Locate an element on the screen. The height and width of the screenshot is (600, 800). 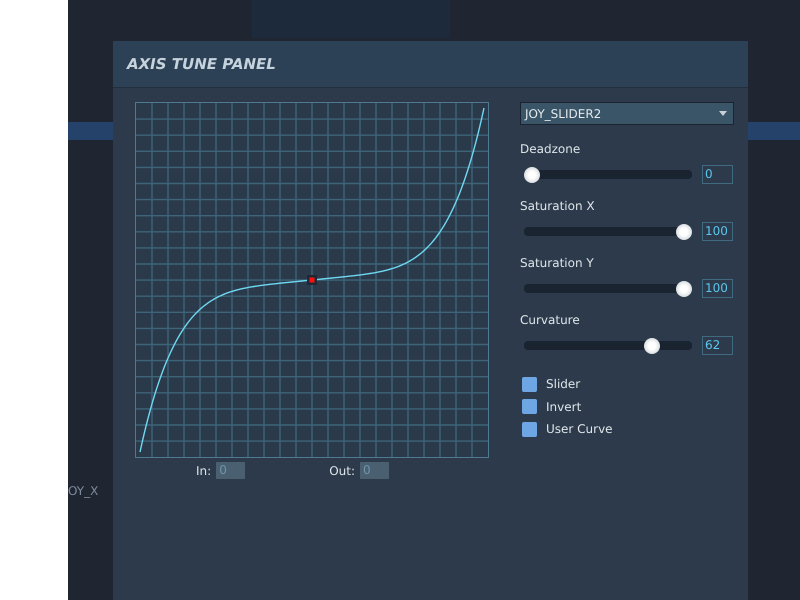
center-point-handle is located at coordinates (312, 280).